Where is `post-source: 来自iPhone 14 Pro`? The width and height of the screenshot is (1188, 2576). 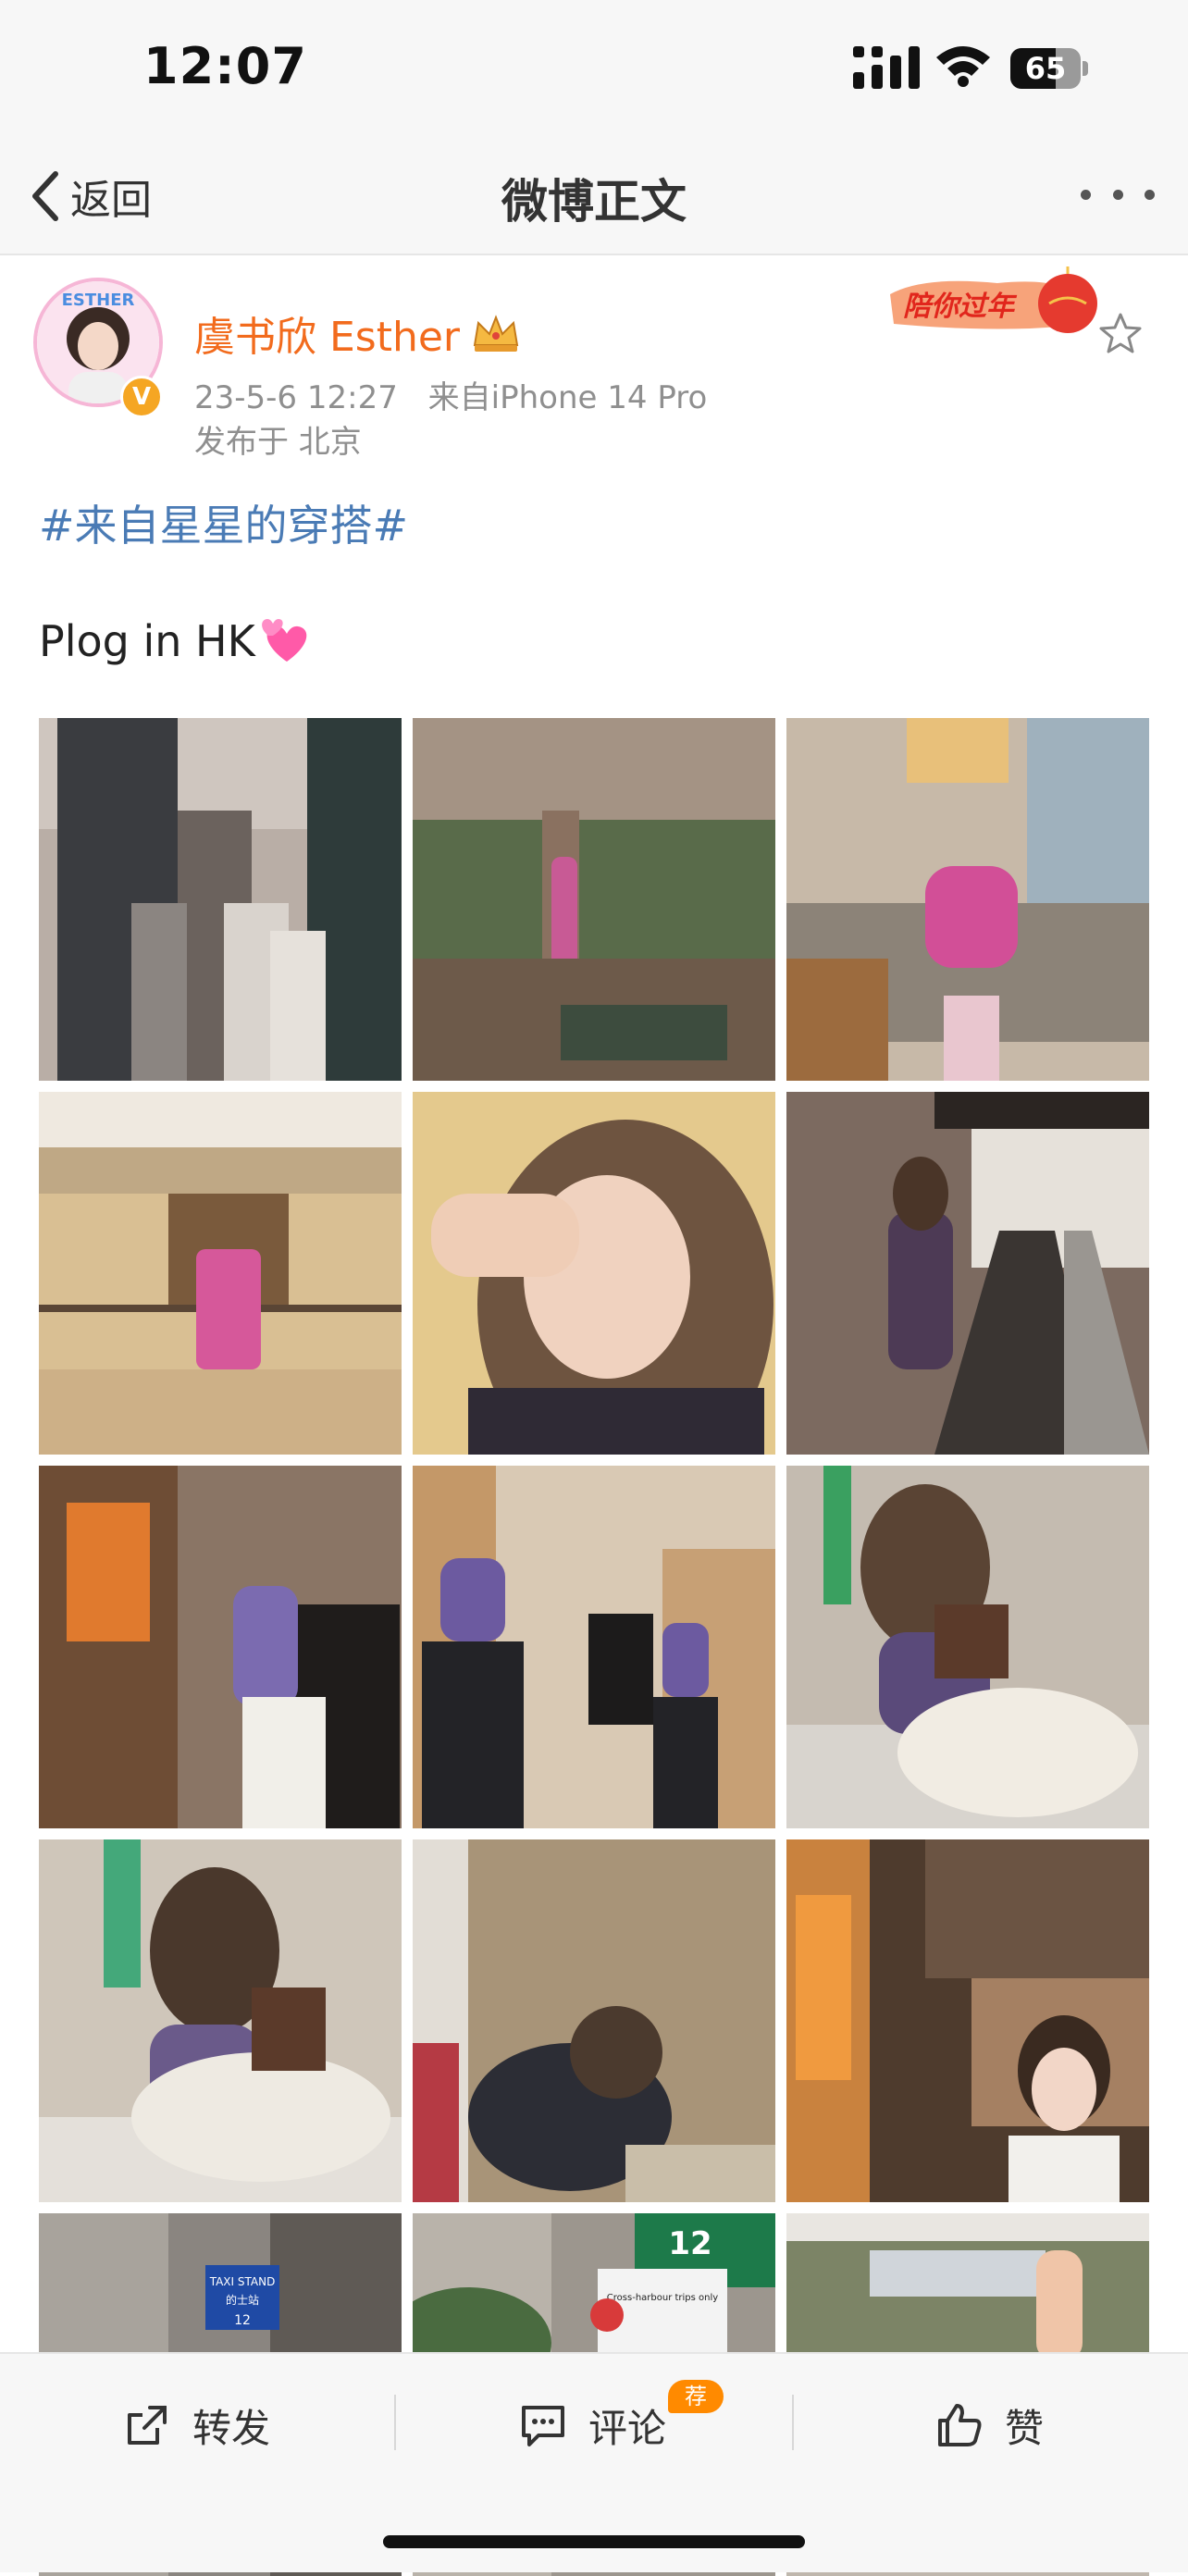
post-source: 来自iPhone 14 Pro is located at coordinates (567, 397).